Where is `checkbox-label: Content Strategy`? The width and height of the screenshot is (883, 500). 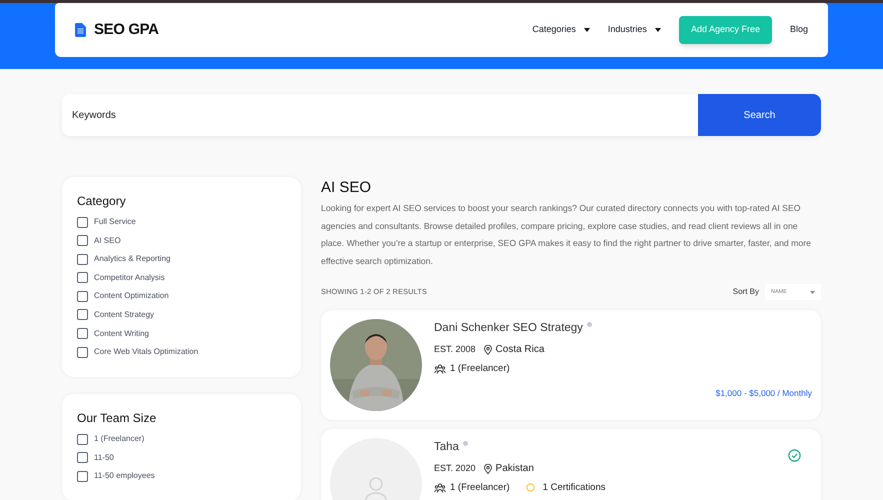
checkbox-label: Content Strategy is located at coordinates (124, 314).